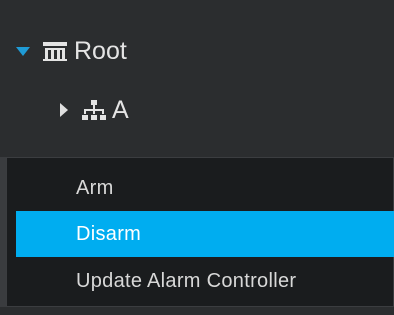  Describe the element at coordinates (100, 50) in the screenshot. I see `tree-node-label-root: Root` at that location.